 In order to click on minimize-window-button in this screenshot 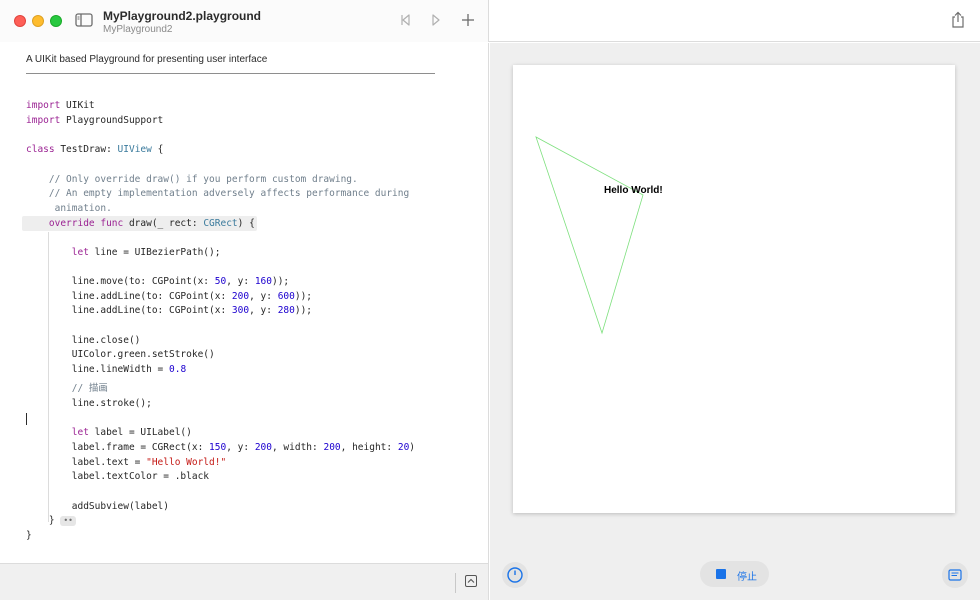, I will do `click(38, 21)`.